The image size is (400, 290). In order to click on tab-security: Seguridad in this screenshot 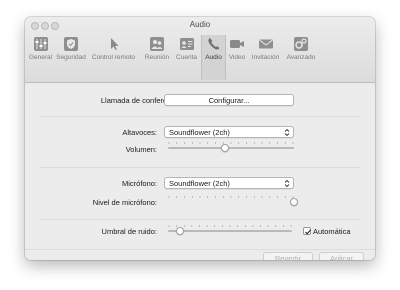, I will do `click(71, 57)`.